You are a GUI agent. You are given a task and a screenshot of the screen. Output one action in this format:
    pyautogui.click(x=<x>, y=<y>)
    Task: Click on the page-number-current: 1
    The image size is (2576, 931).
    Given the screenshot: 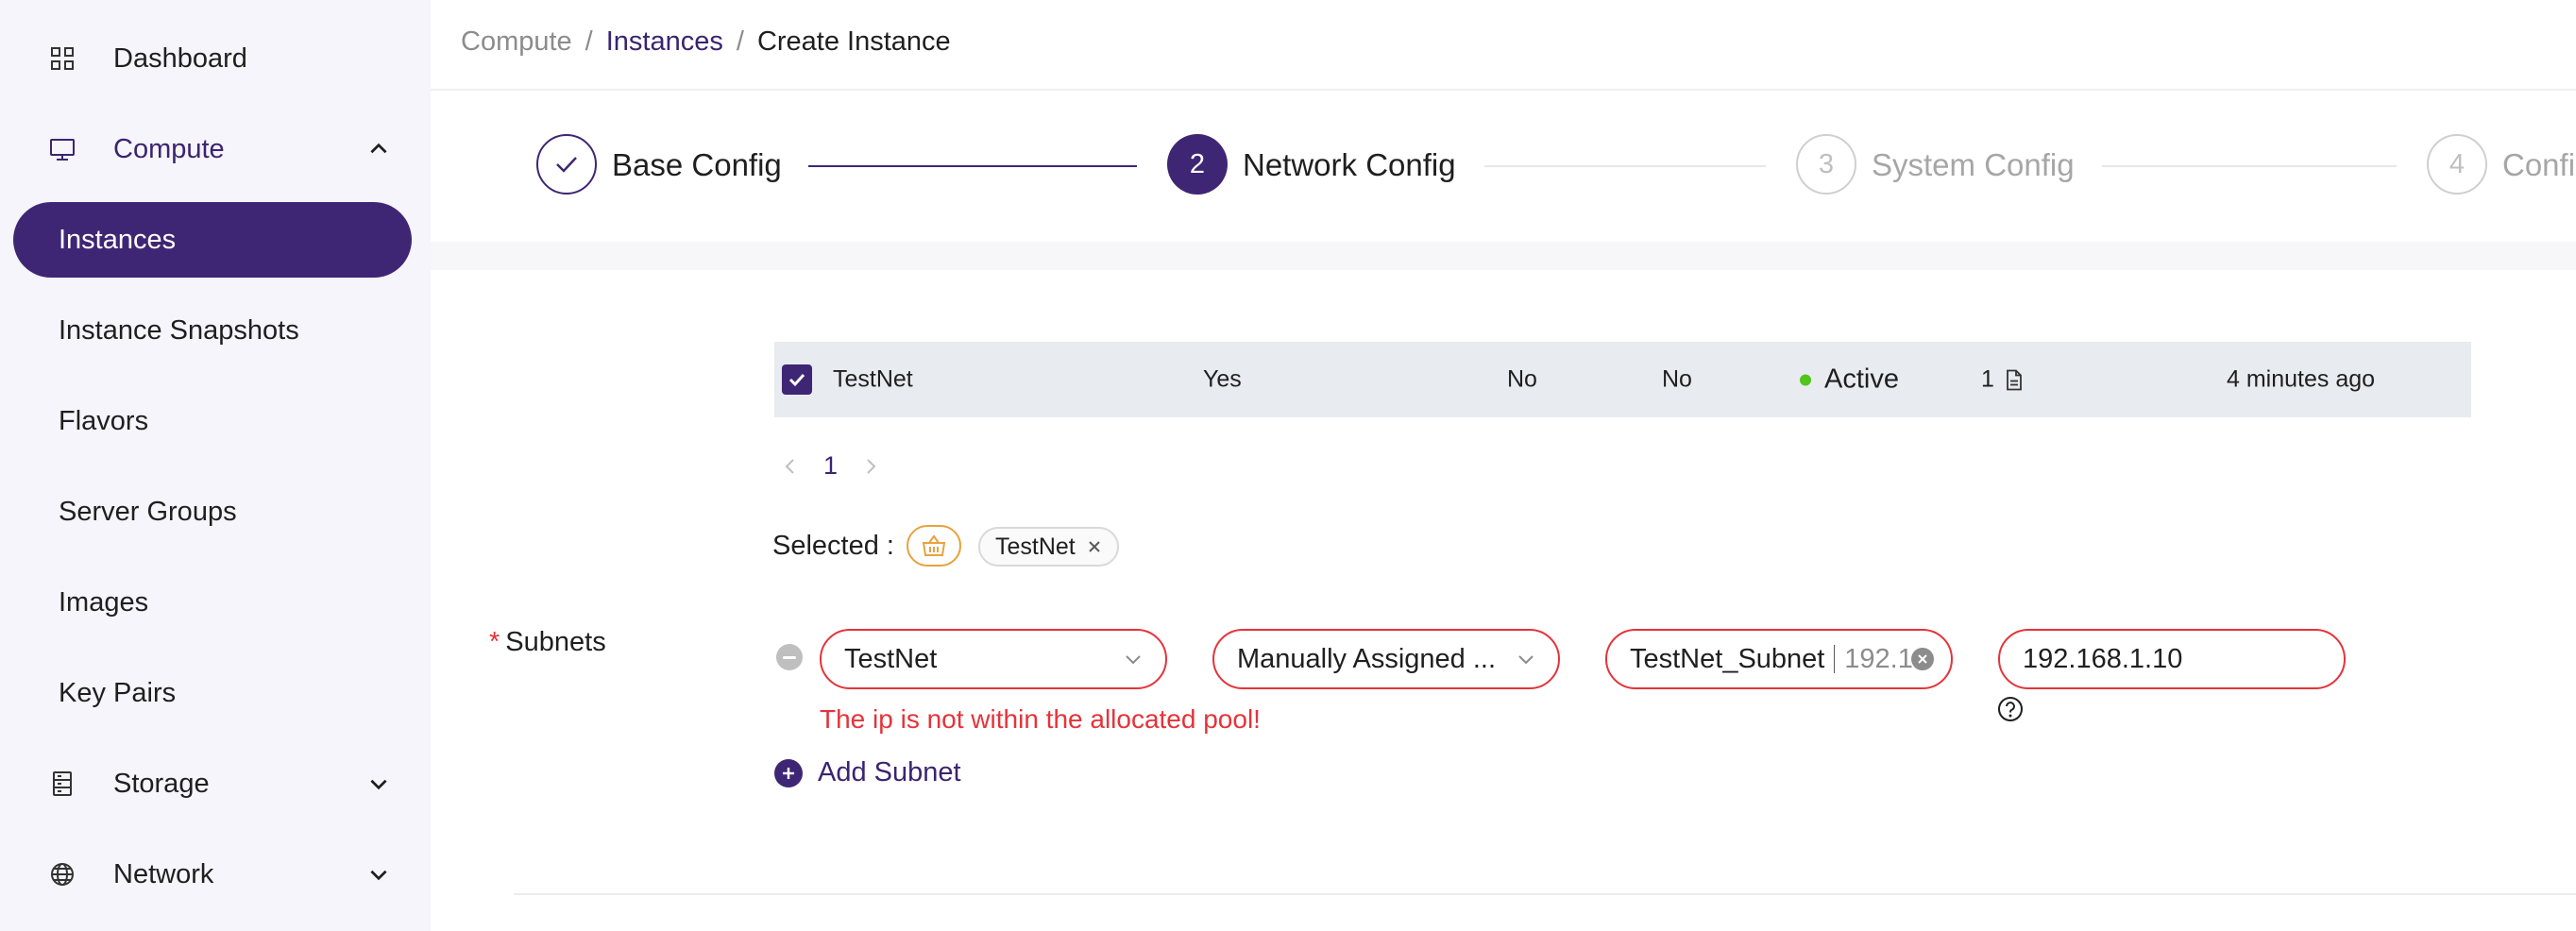 What is the action you would take?
    pyautogui.click(x=830, y=466)
    